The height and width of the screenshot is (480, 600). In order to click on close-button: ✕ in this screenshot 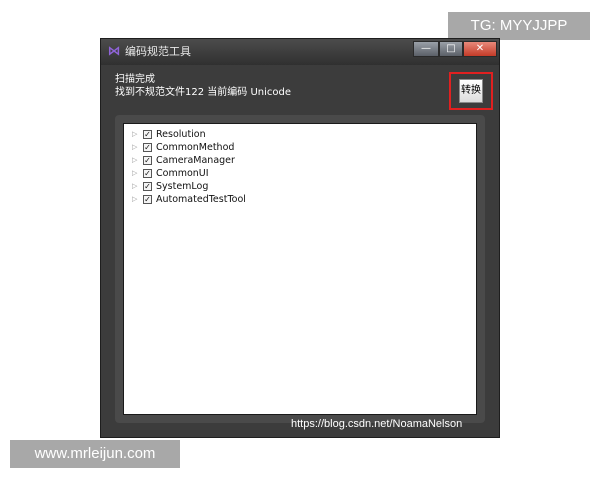, I will do `click(480, 49)`.